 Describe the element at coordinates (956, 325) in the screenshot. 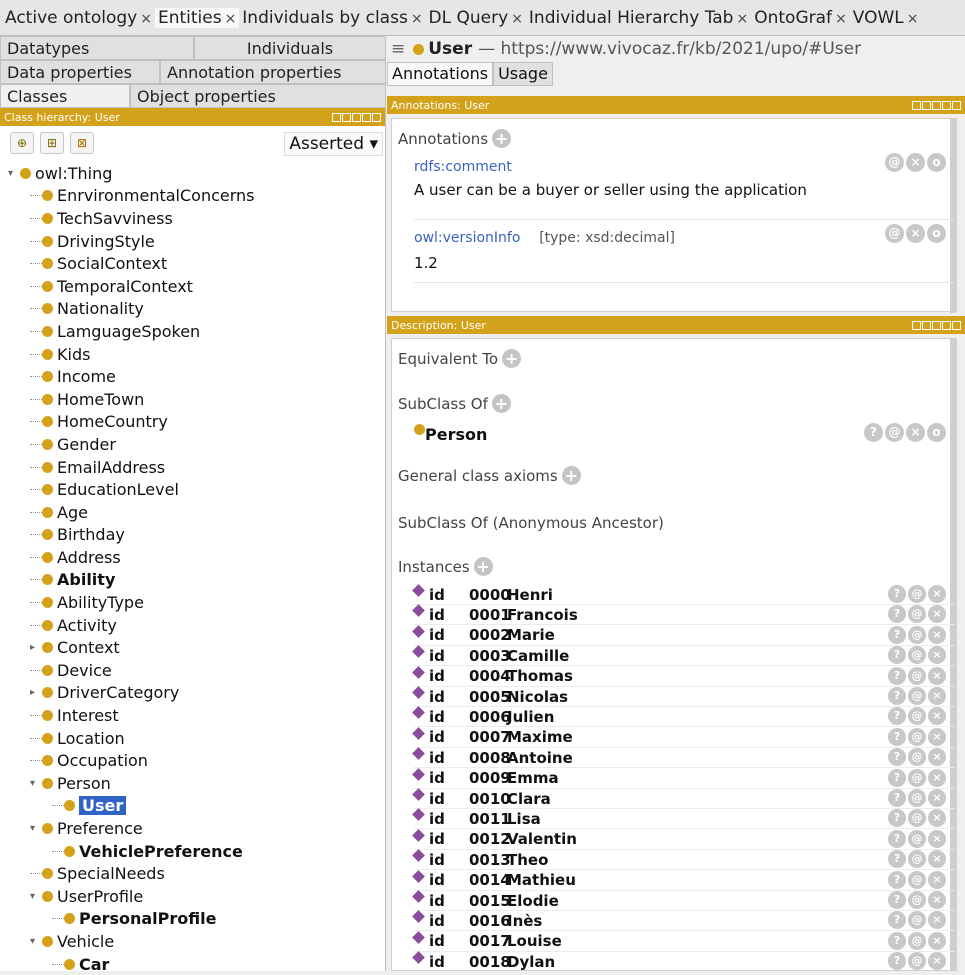

I see `close-view-icon` at that location.